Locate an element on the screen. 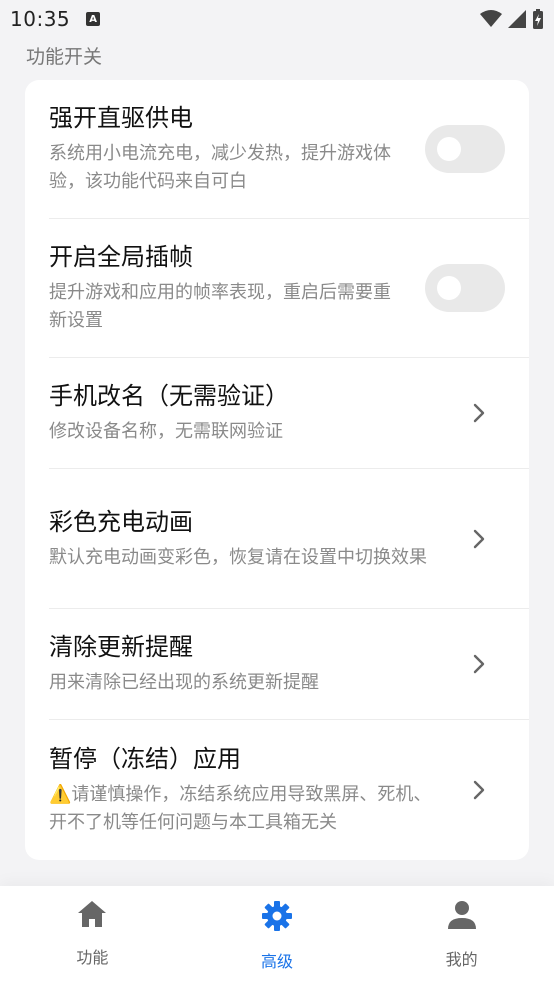 This screenshot has height=984, width=554. settings-row-clear-update: 清除更新提醒 用来清除已经出现的系统更新提醒 is located at coordinates (289, 664).